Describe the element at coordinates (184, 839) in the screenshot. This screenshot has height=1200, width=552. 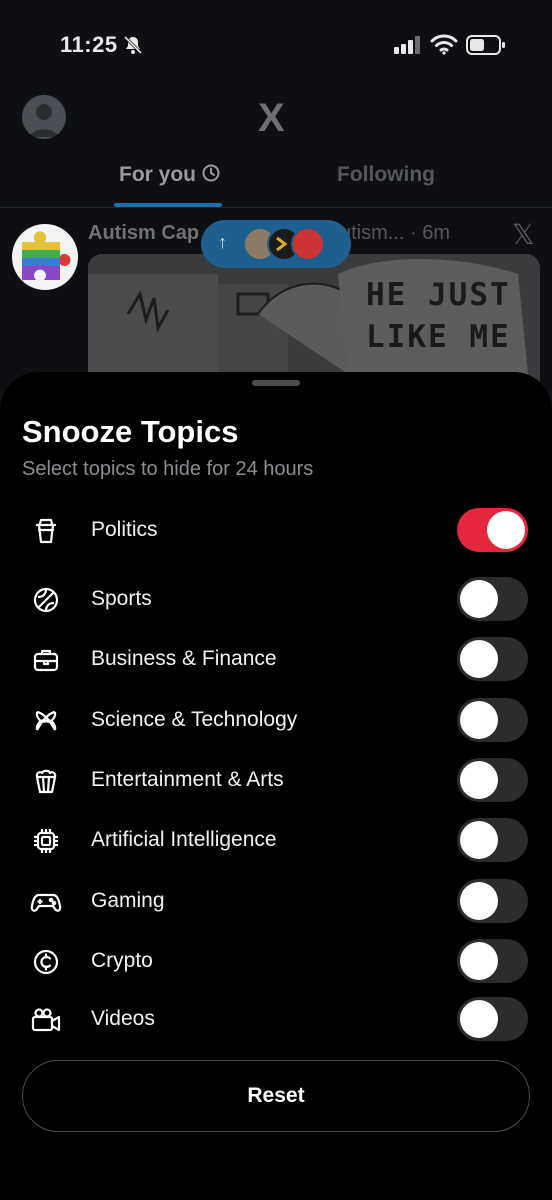
I see `topic-label: Artificial Intelligence` at that location.